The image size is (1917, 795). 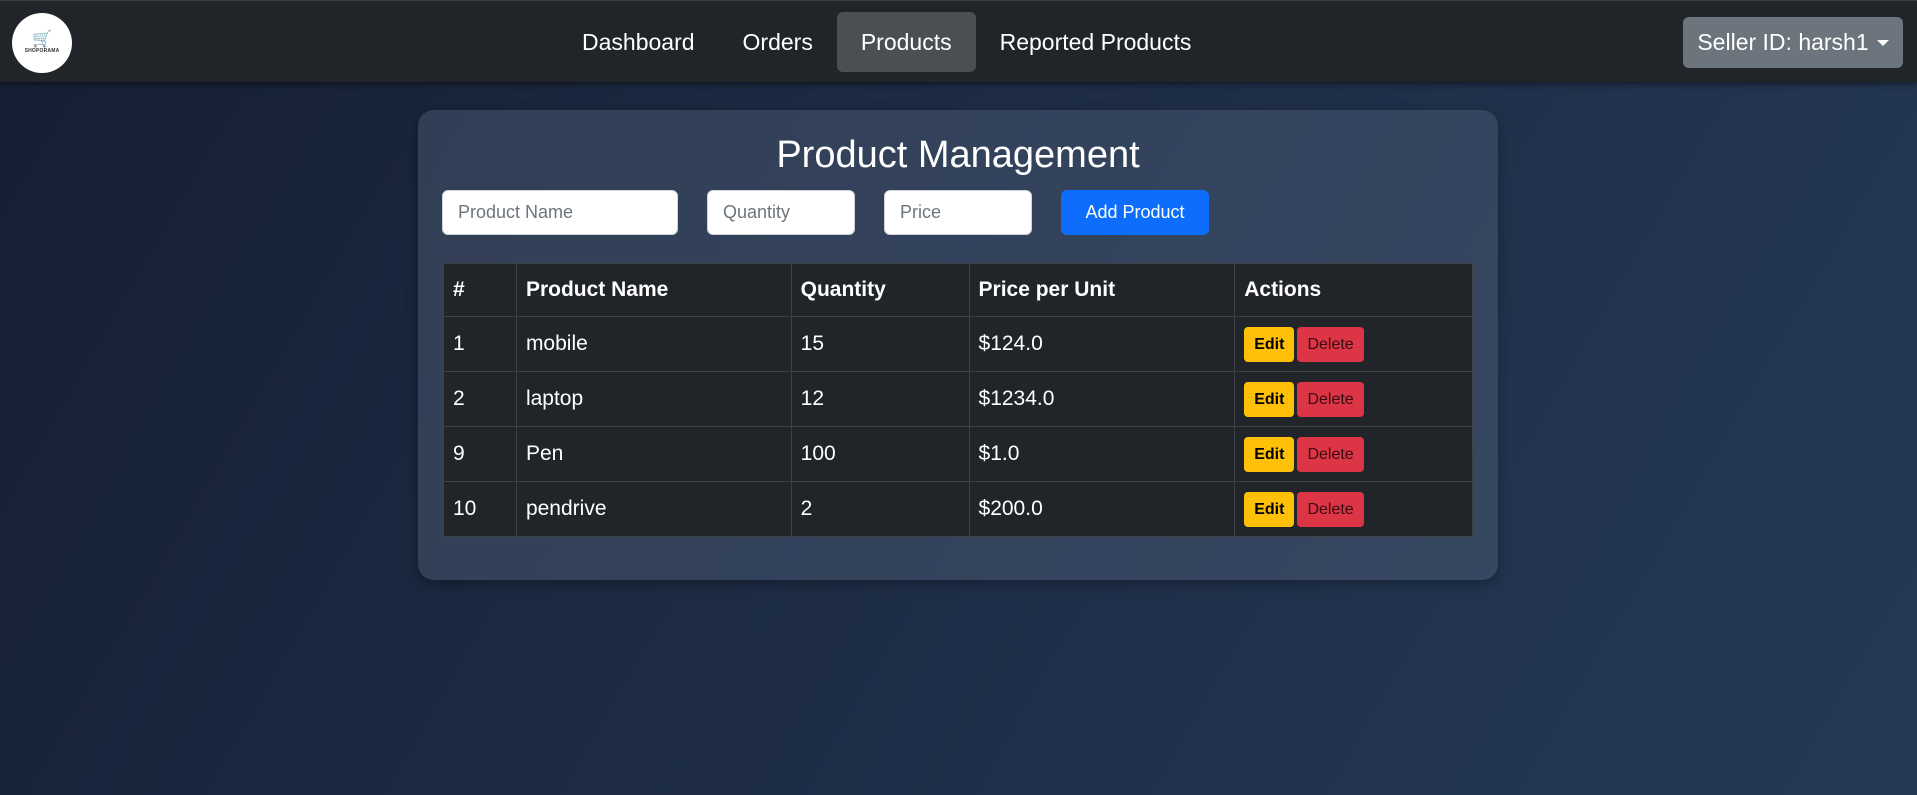 I want to click on cell-price: $1234.0, so click(x=1102, y=399).